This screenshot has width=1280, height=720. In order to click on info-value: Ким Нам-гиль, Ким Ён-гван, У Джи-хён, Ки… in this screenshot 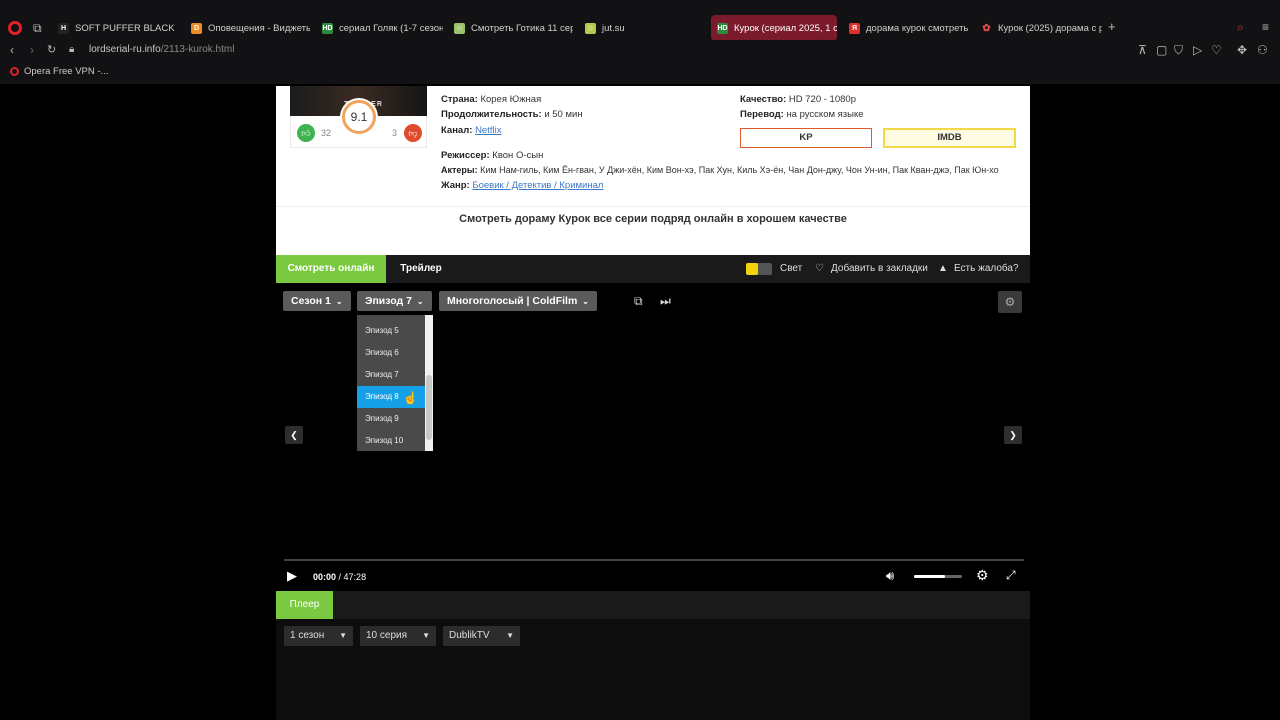, I will do `click(739, 170)`.